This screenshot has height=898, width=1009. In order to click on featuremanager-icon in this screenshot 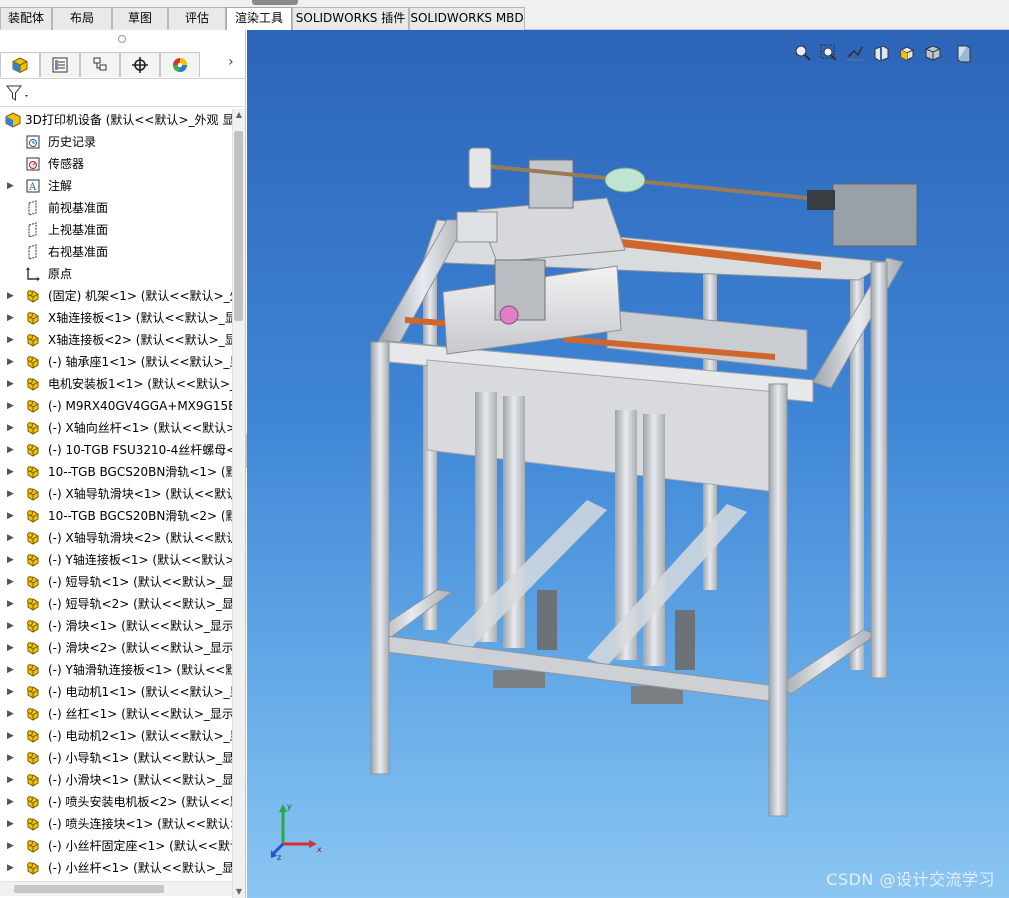, I will do `click(20, 64)`.